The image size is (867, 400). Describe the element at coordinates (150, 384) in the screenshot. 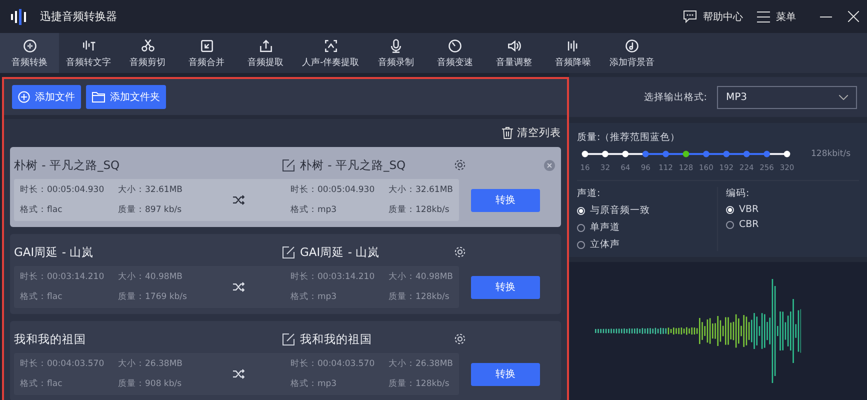

I see `info-text: 质量：908 kb/s` at that location.